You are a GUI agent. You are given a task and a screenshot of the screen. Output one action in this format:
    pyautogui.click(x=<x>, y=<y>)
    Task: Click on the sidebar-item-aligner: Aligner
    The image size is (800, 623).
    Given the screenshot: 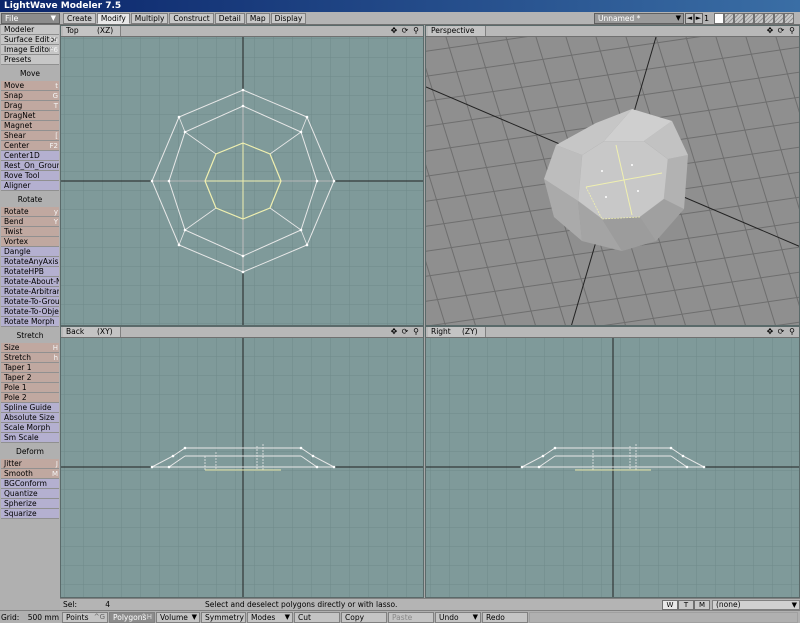 What is the action you would take?
    pyautogui.click(x=30, y=186)
    